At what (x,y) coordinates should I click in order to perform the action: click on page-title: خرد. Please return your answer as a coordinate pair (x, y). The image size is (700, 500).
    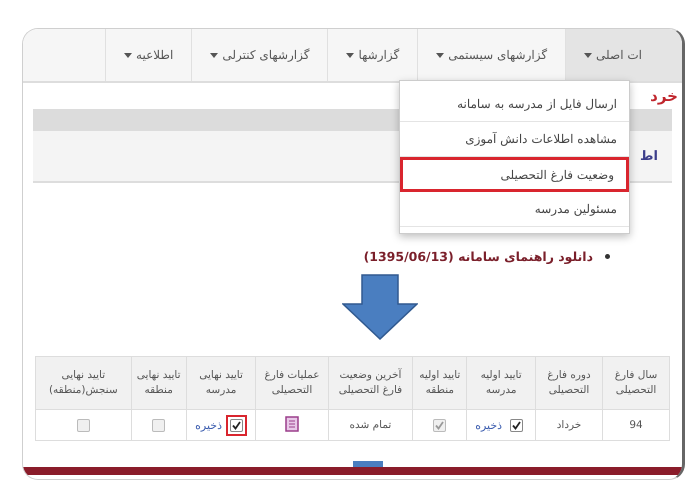
    Looking at the image, I should click on (664, 96).